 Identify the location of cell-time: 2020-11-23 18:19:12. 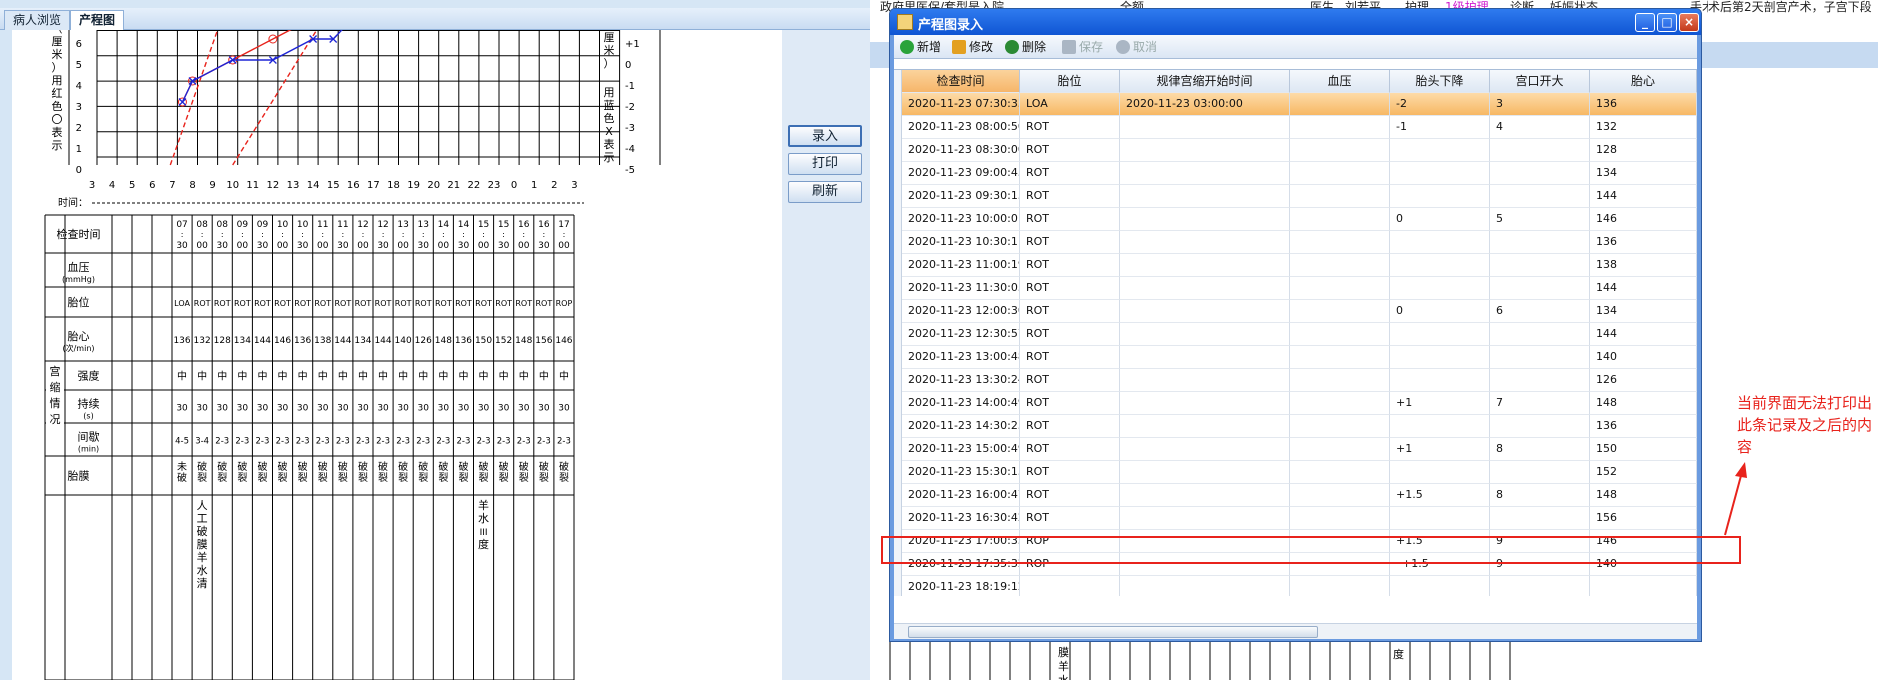
(961, 586).